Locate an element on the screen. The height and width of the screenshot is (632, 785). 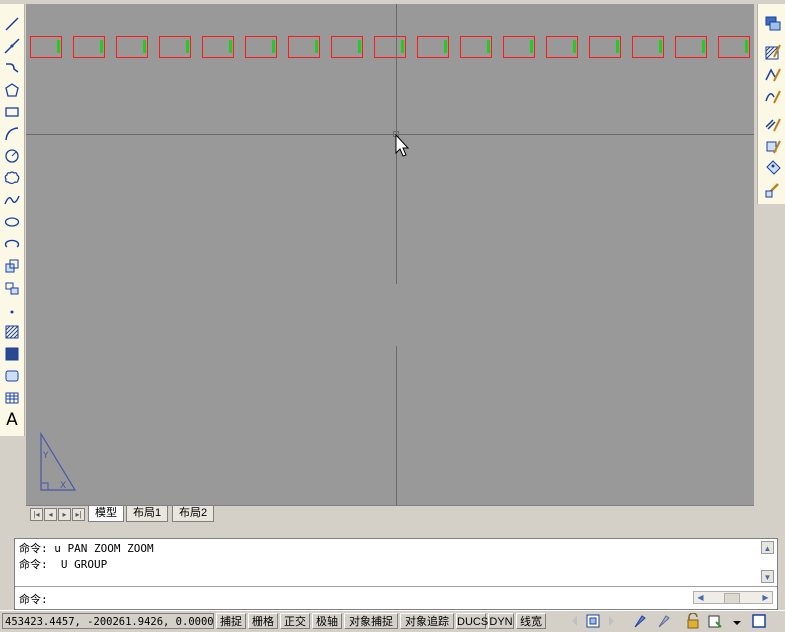
tab-layout2: 布局2 is located at coordinates (193, 514).